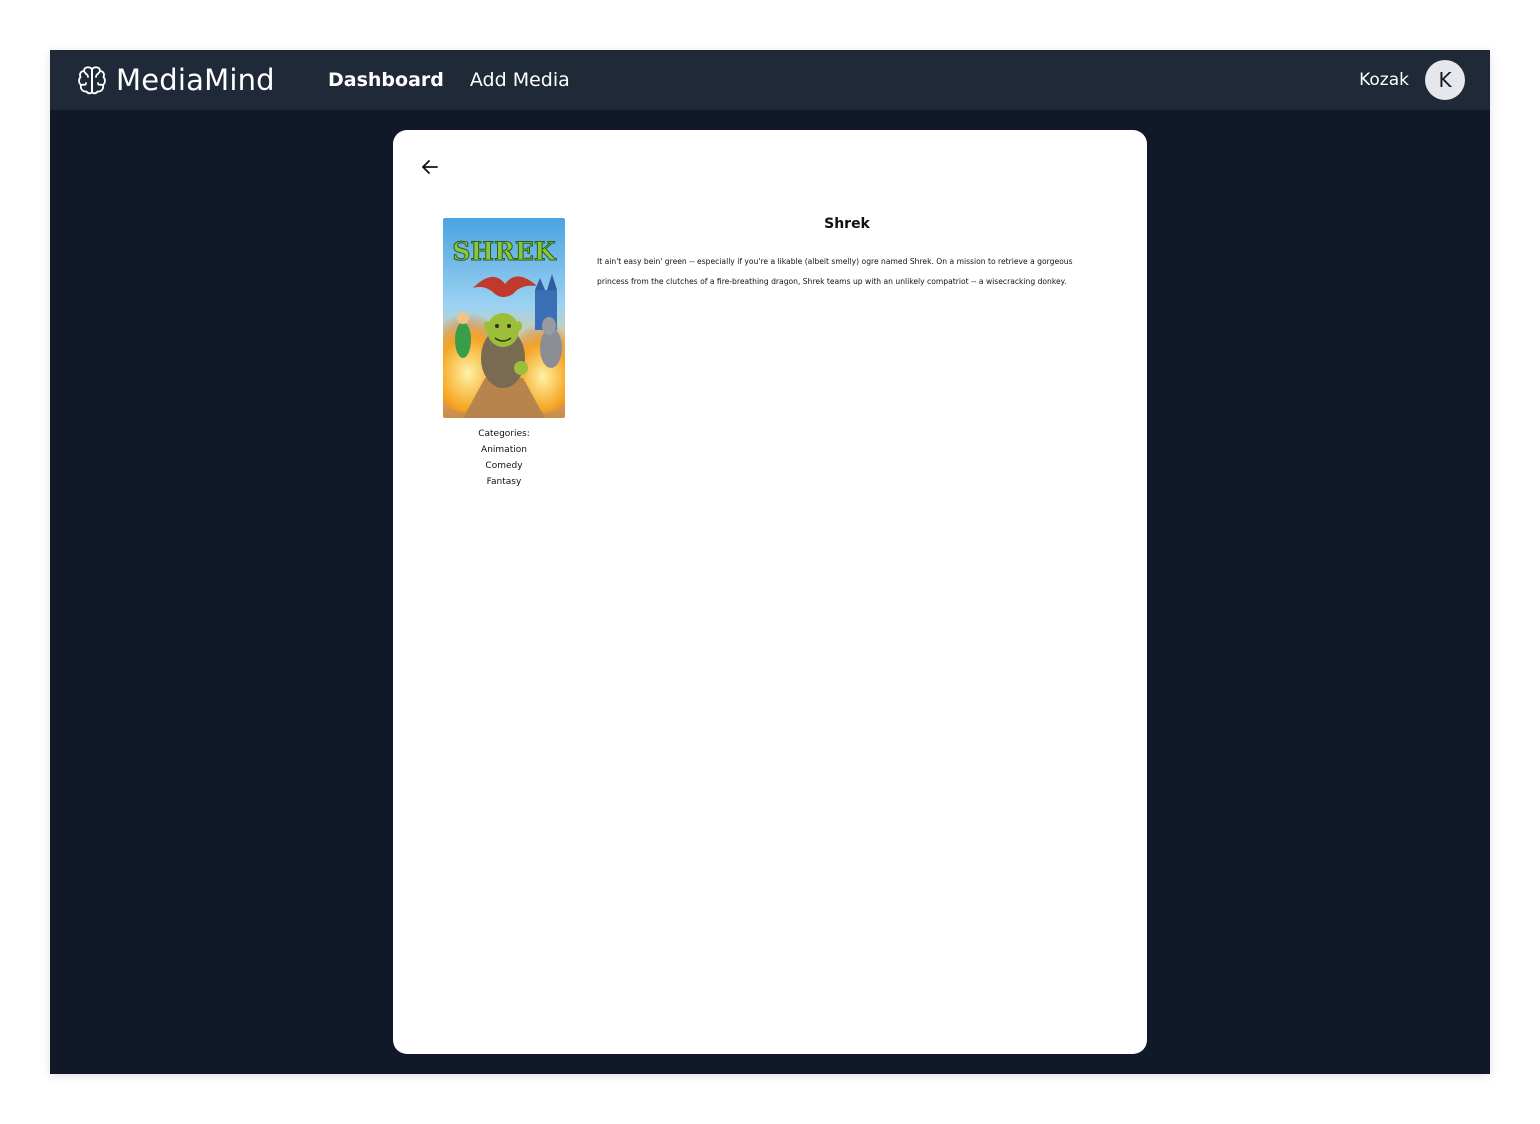 The width and height of the screenshot is (1540, 1124). Describe the element at coordinates (195, 80) in the screenshot. I see `brand-name: MediaMind` at that location.